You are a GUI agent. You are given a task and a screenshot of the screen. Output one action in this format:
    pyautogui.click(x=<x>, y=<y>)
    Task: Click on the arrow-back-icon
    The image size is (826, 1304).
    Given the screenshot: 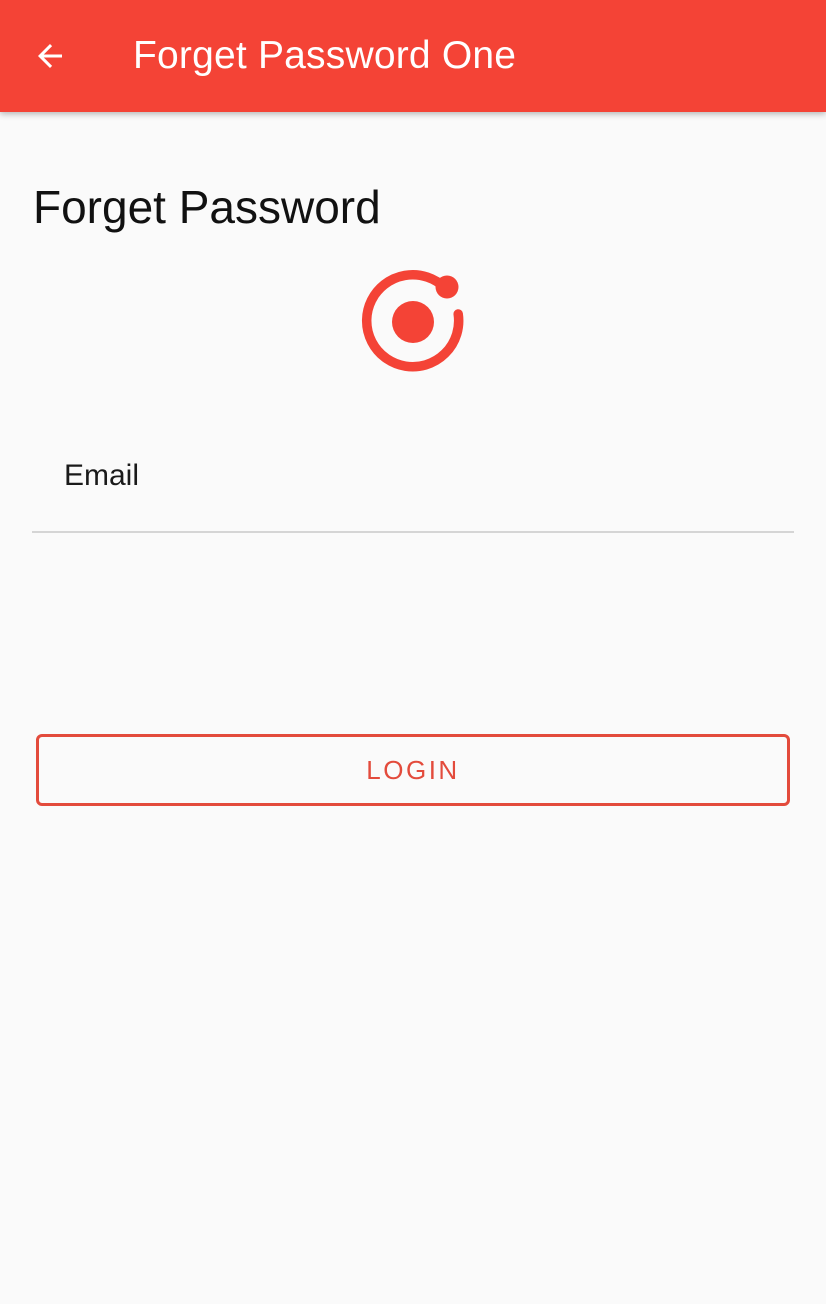 What is the action you would take?
    pyautogui.click(x=50, y=56)
    